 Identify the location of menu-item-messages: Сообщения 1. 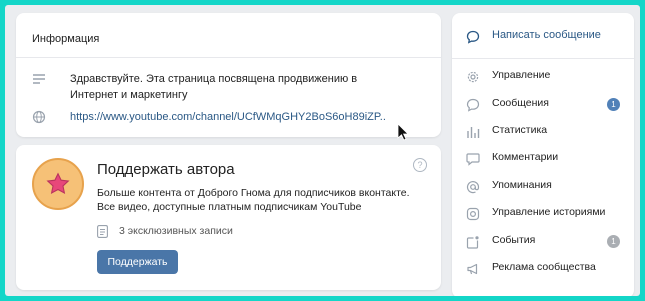
(543, 105).